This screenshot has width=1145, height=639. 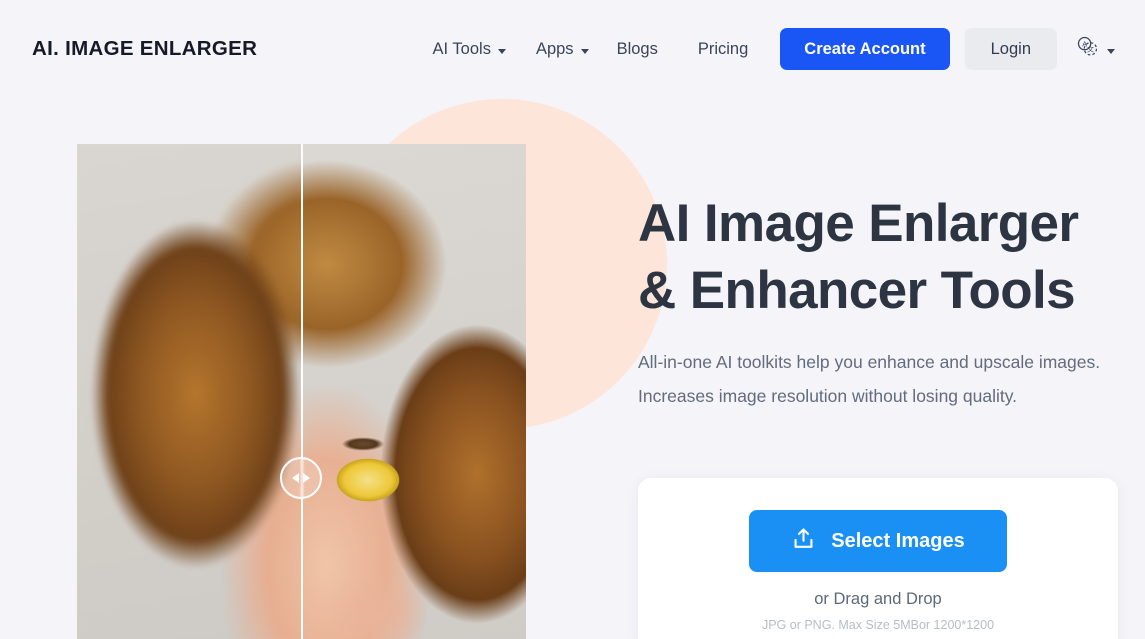 I want to click on login-button: Login, so click(x=1010, y=49).